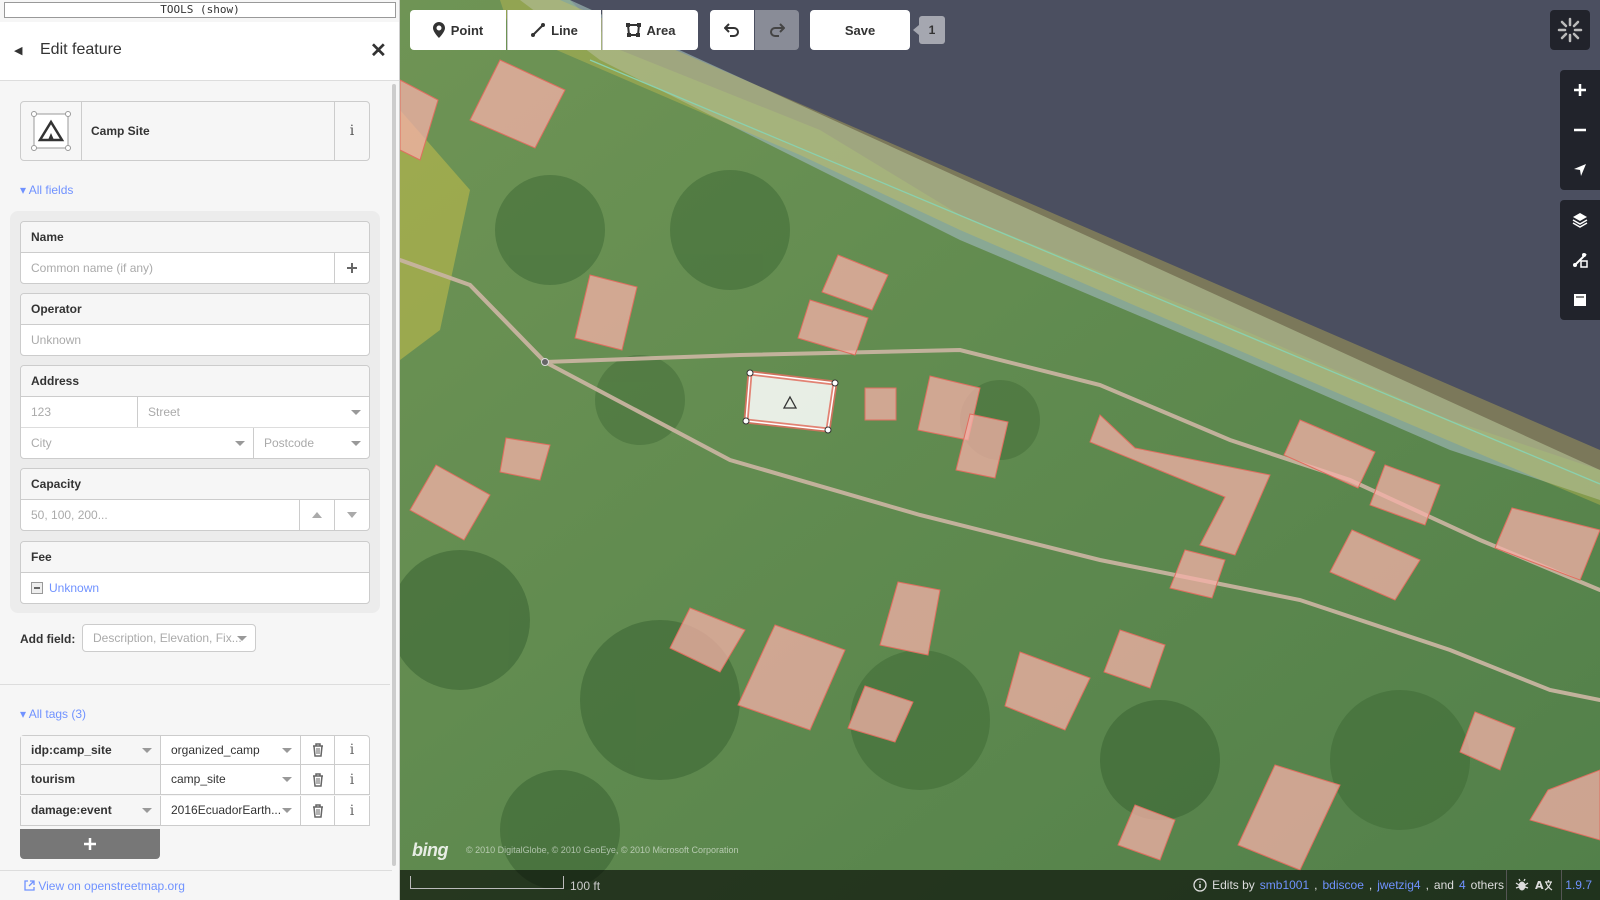 This screenshot has width=1600, height=900. What do you see at coordinates (253, 412) in the screenshot?
I see `street-combo: Street` at bounding box center [253, 412].